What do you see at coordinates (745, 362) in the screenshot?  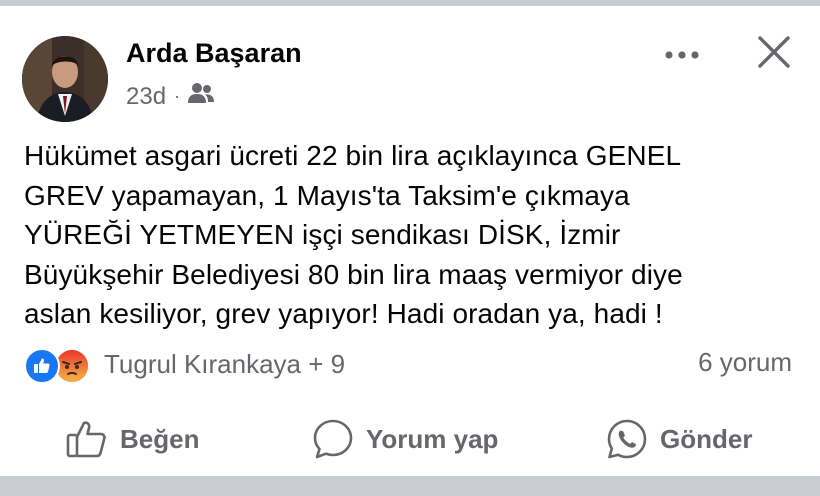 I see `comments-count: 6 yorum` at bounding box center [745, 362].